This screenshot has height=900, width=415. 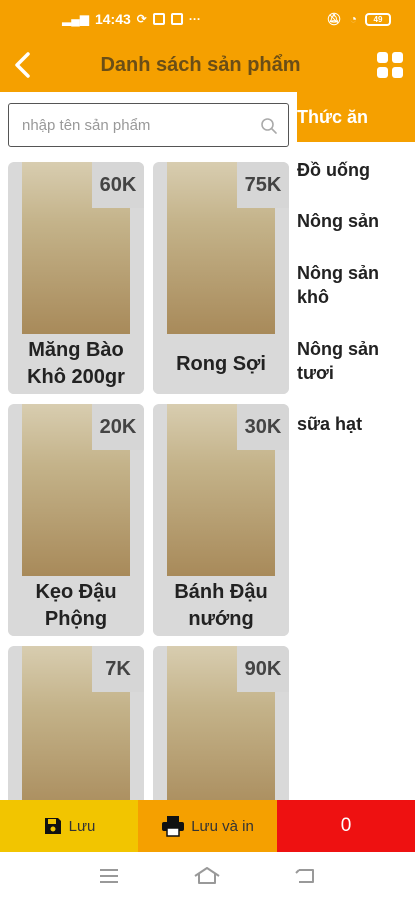 What do you see at coordinates (75, 19) in the screenshot?
I see `signal-icon: ▂▄▆` at bounding box center [75, 19].